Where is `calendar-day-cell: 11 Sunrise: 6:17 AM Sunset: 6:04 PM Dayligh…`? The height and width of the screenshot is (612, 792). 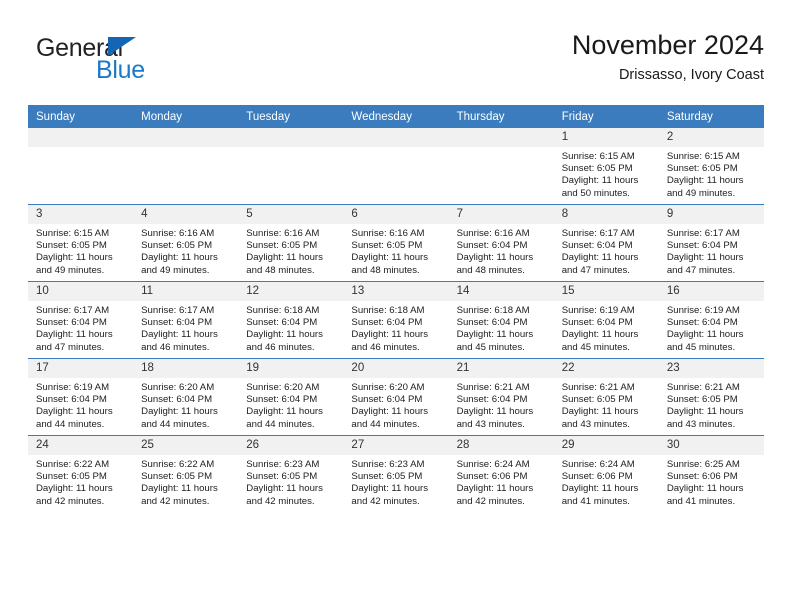
calendar-day-cell: 11 Sunrise: 6:17 AM Sunset: 6:04 PM Dayligh… is located at coordinates (186, 320).